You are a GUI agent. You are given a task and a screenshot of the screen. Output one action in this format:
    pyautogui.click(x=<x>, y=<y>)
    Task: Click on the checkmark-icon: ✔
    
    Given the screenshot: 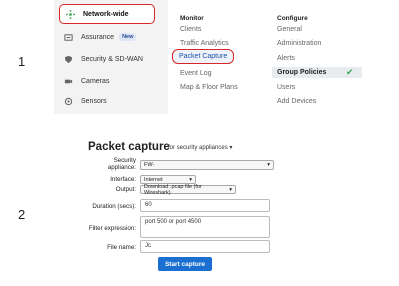 What is the action you would take?
    pyautogui.click(x=350, y=72)
    